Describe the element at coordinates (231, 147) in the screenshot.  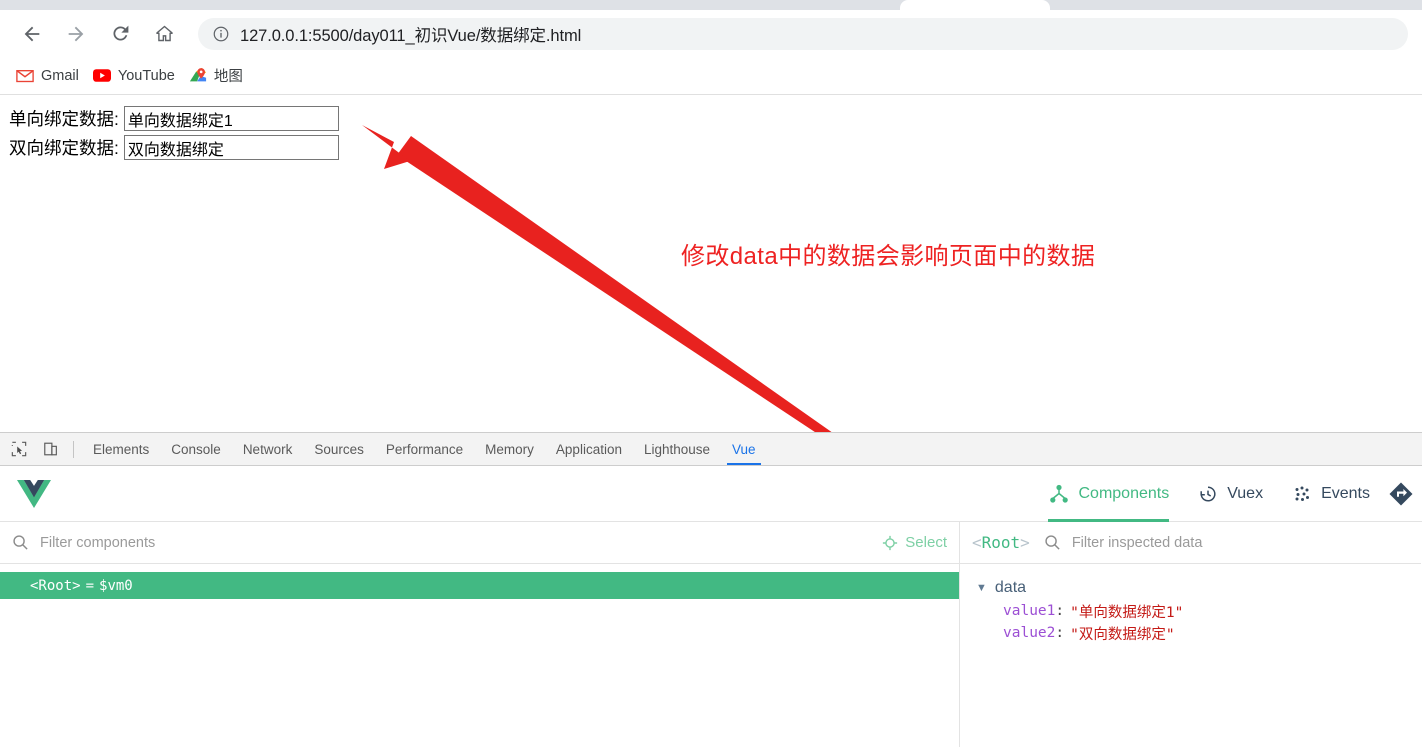
I see `two-way-binding-input` at that location.